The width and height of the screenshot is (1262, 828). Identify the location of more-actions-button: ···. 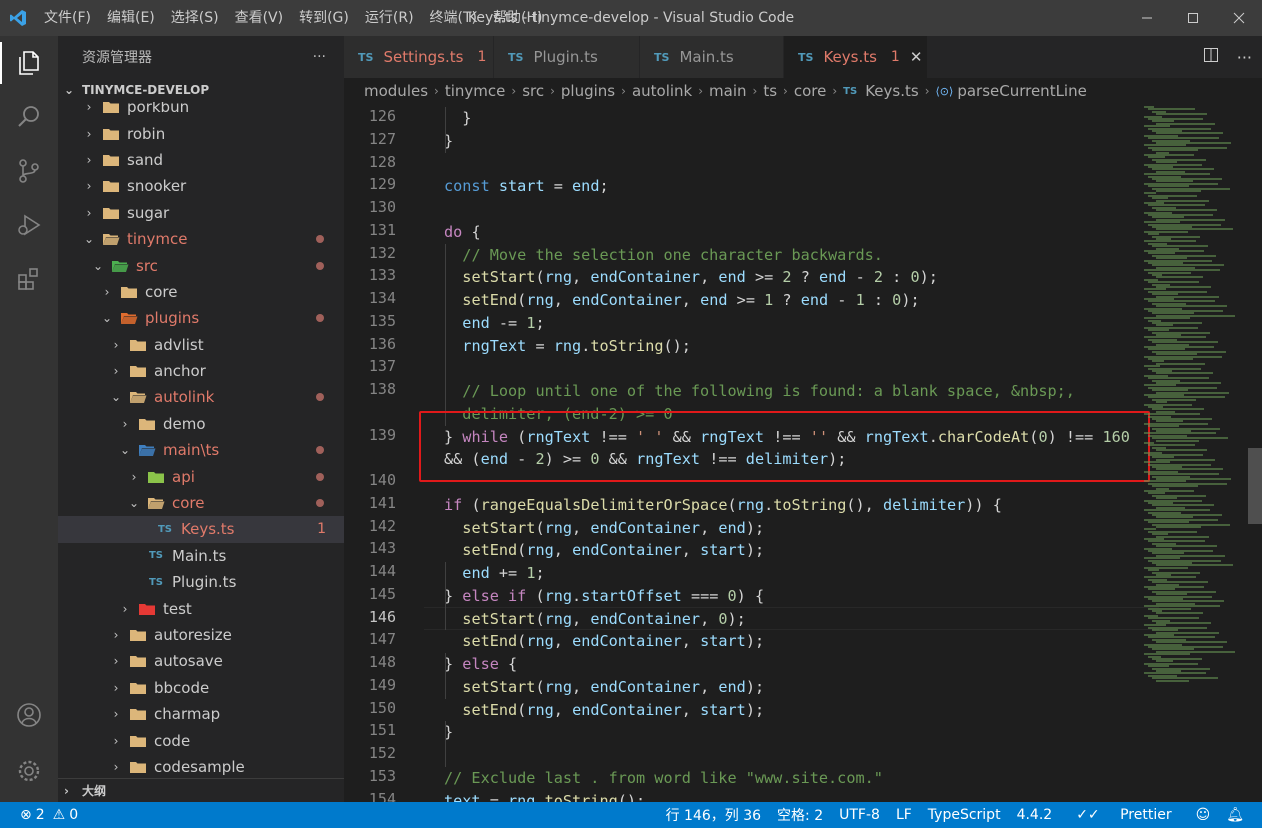
(319, 57).